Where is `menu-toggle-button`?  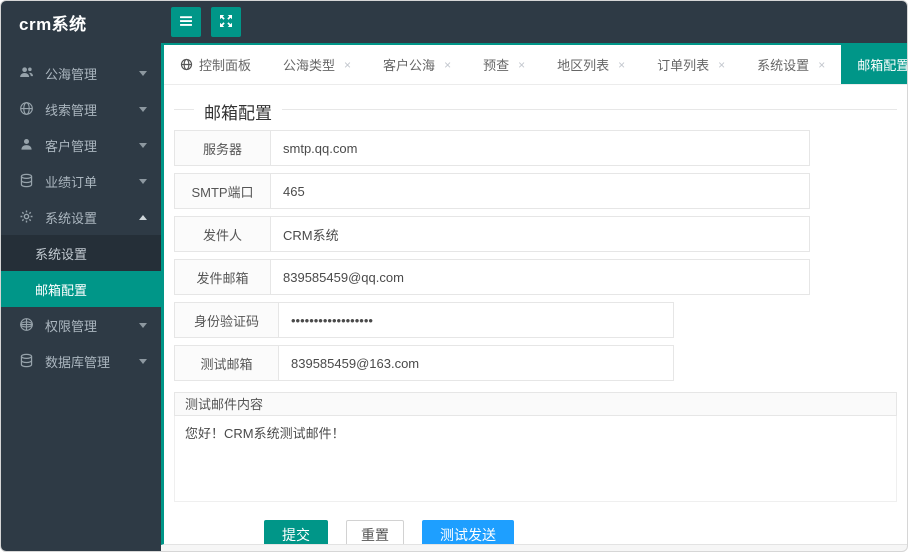 menu-toggle-button is located at coordinates (186, 22).